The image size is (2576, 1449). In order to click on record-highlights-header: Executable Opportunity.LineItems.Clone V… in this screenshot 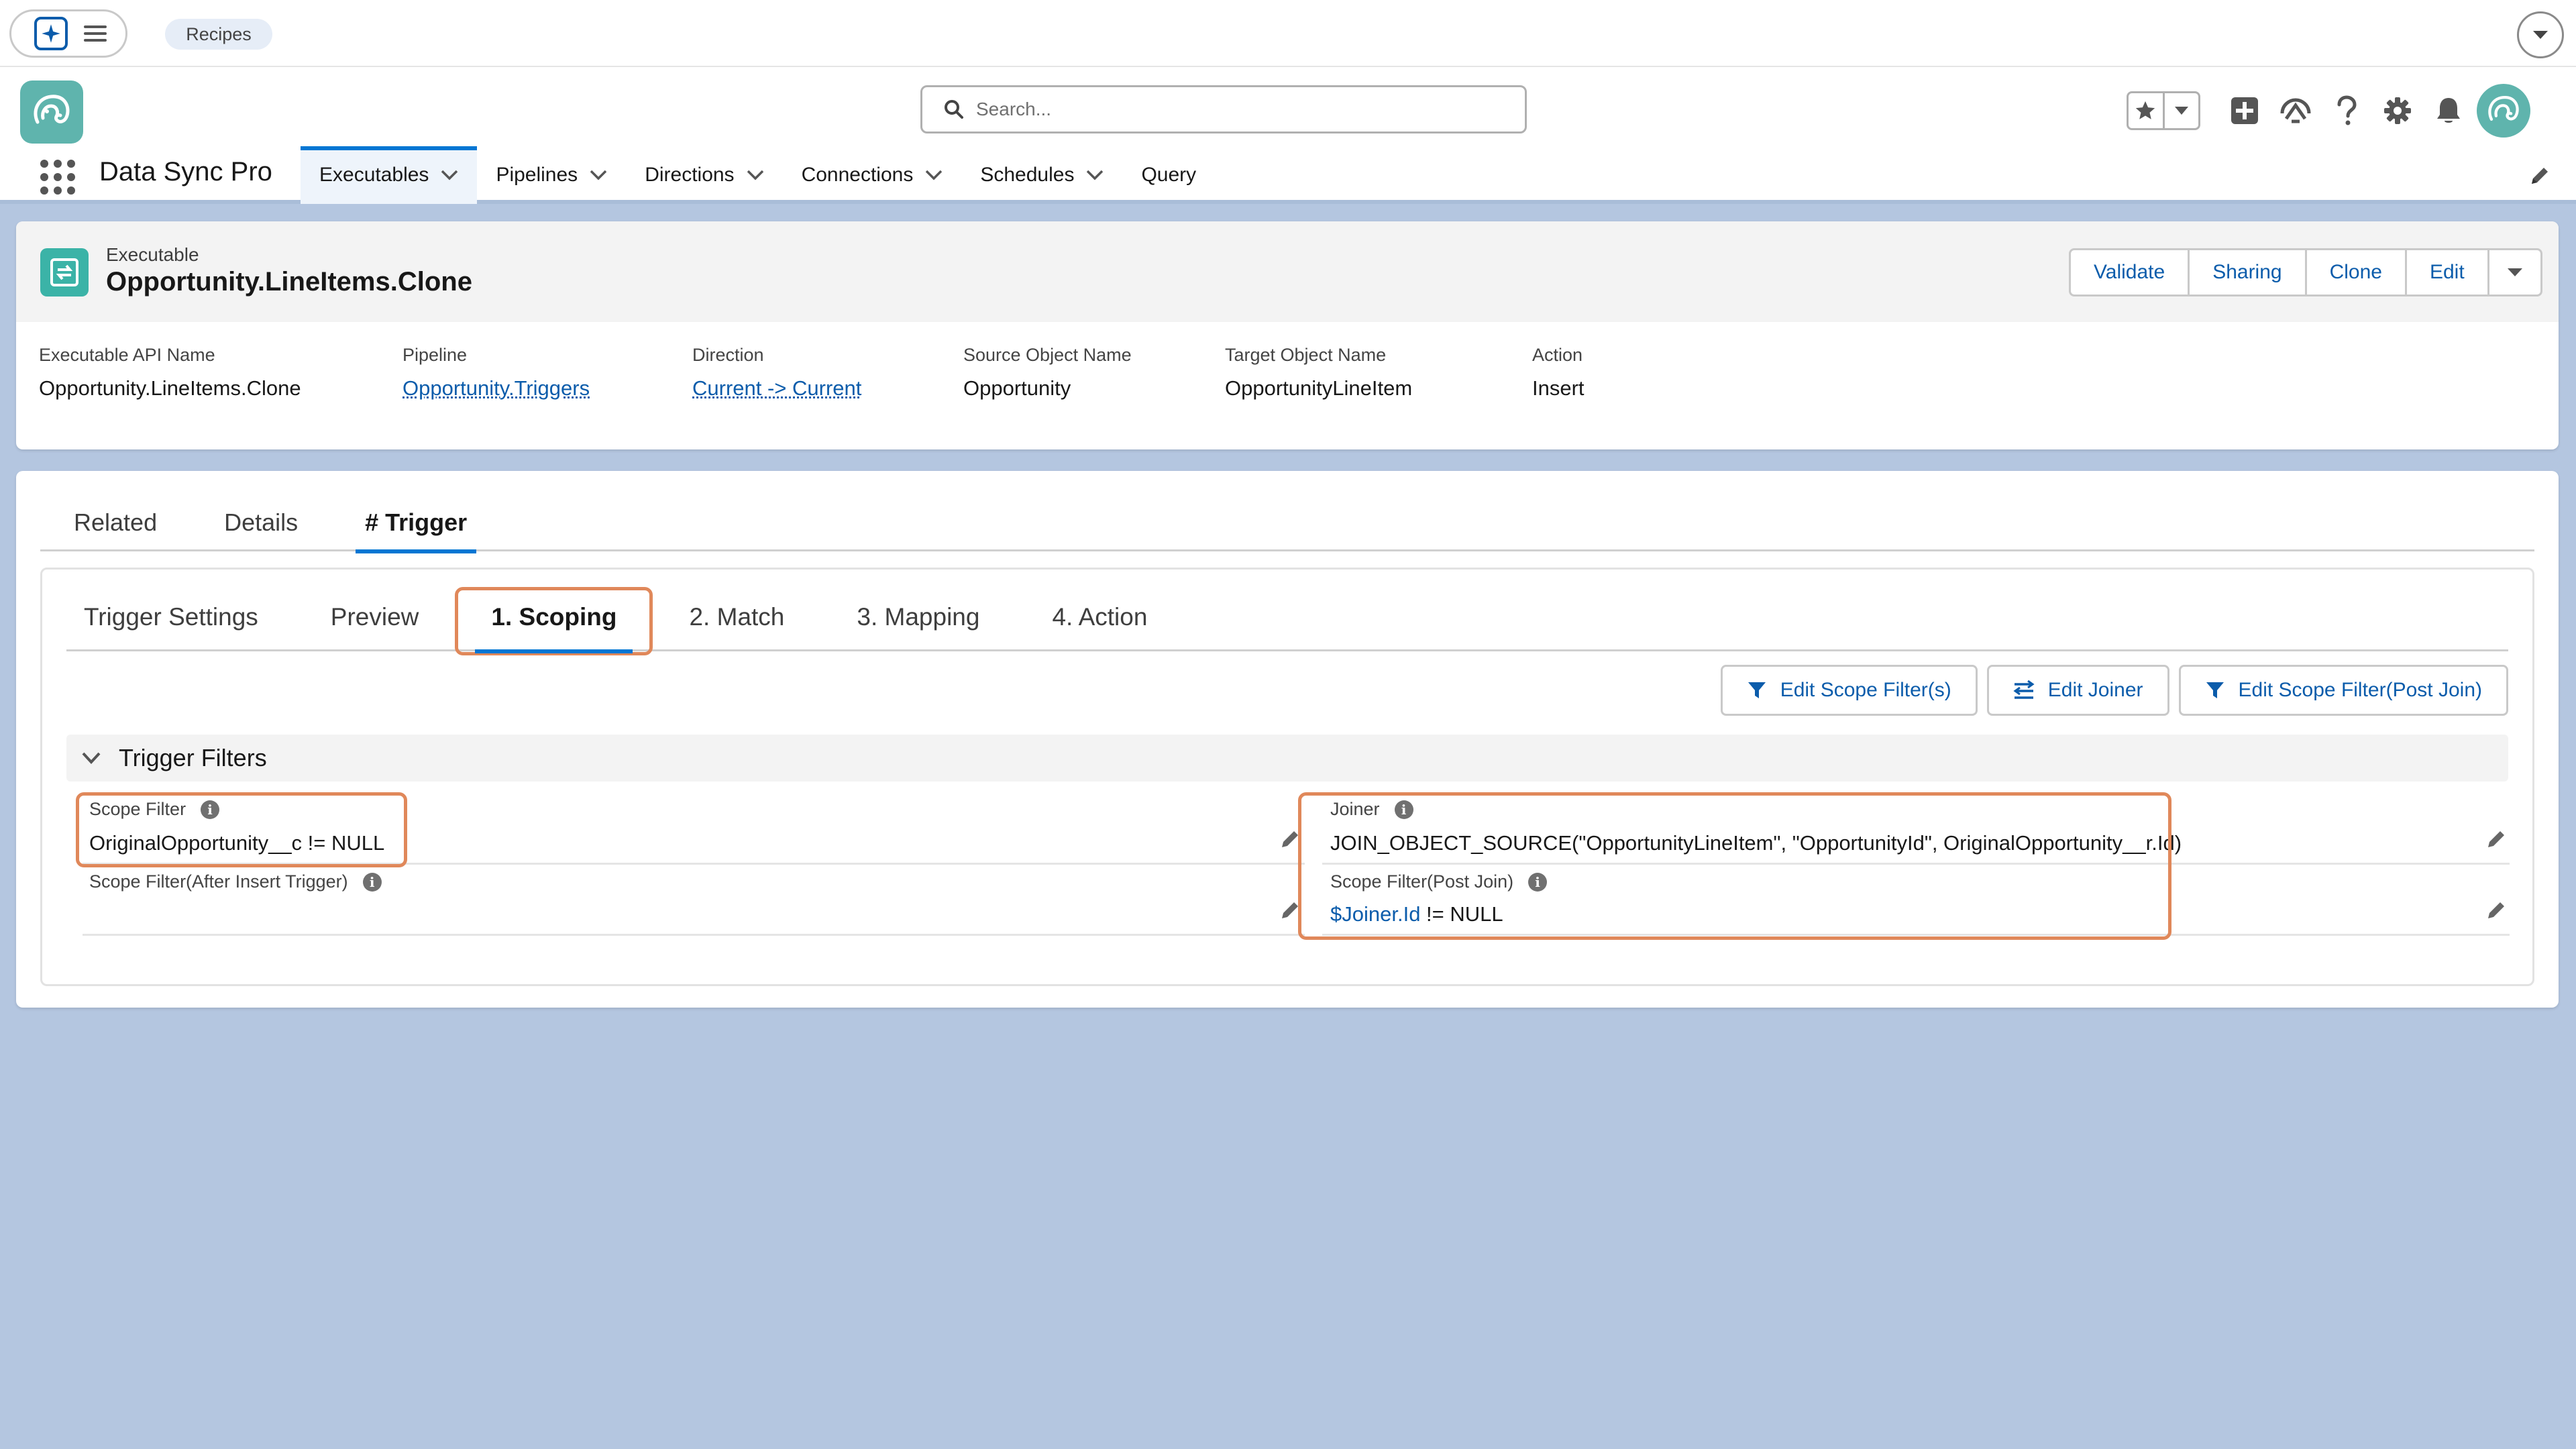, I will do `click(1287, 271)`.